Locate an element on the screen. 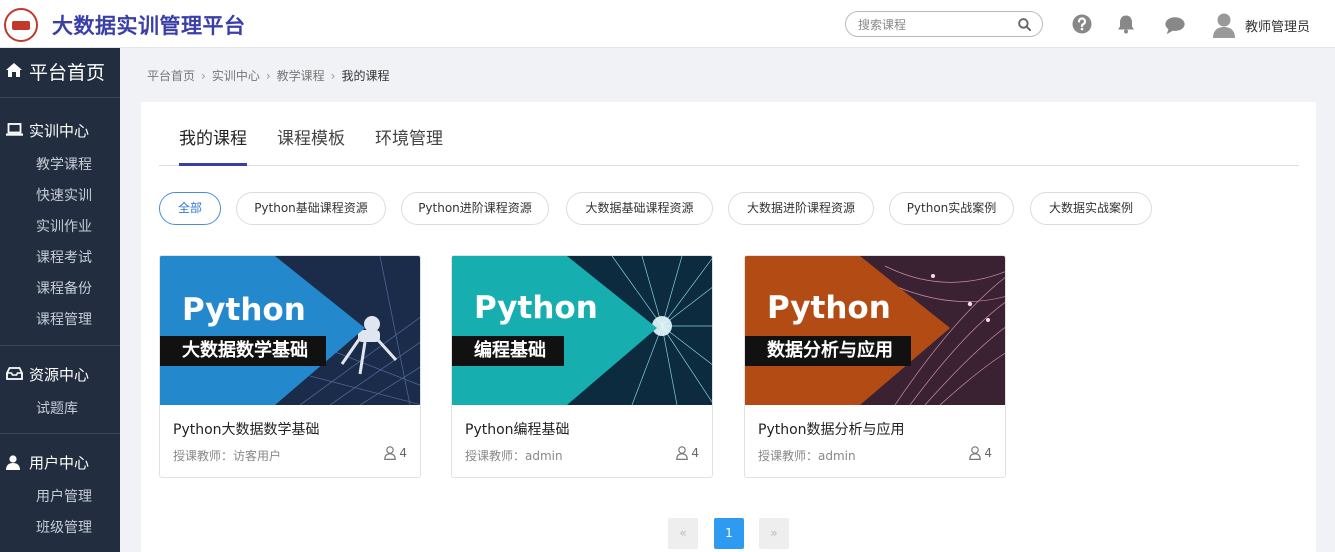  user-icon is located at coordinates (13, 462).